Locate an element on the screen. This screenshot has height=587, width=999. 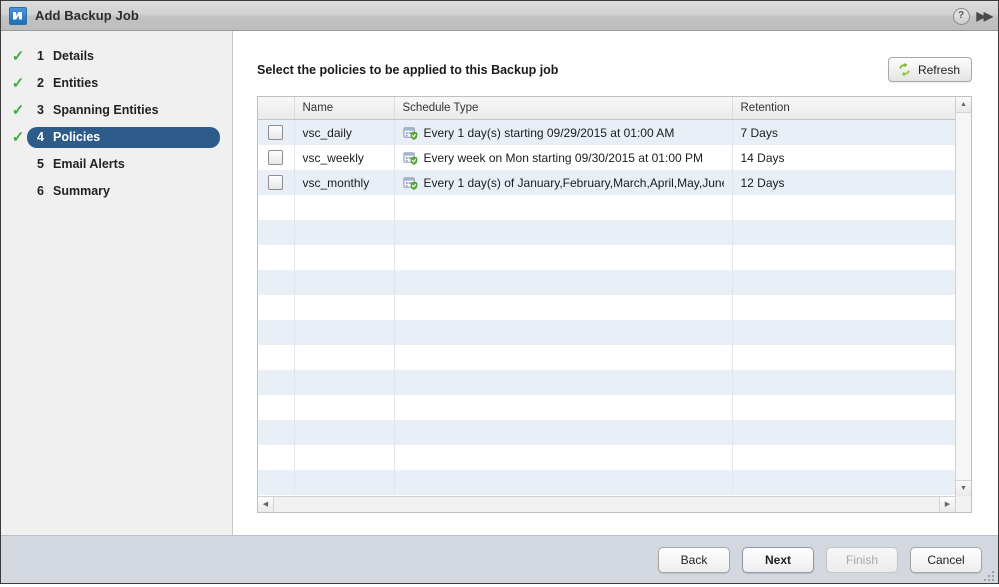
refresh-button: Refresh is located at coordinates (929, 69).